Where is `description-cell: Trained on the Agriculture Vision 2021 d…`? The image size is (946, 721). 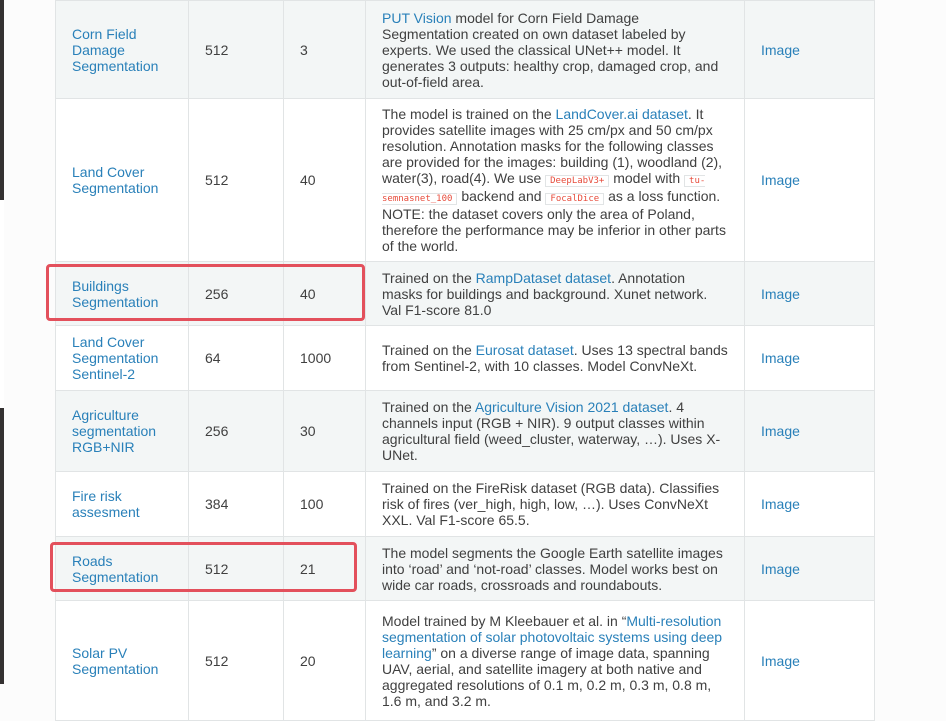
description-cell: Trained on the Agriculture Vision 2021 d… is located at coordinates (555, 431).